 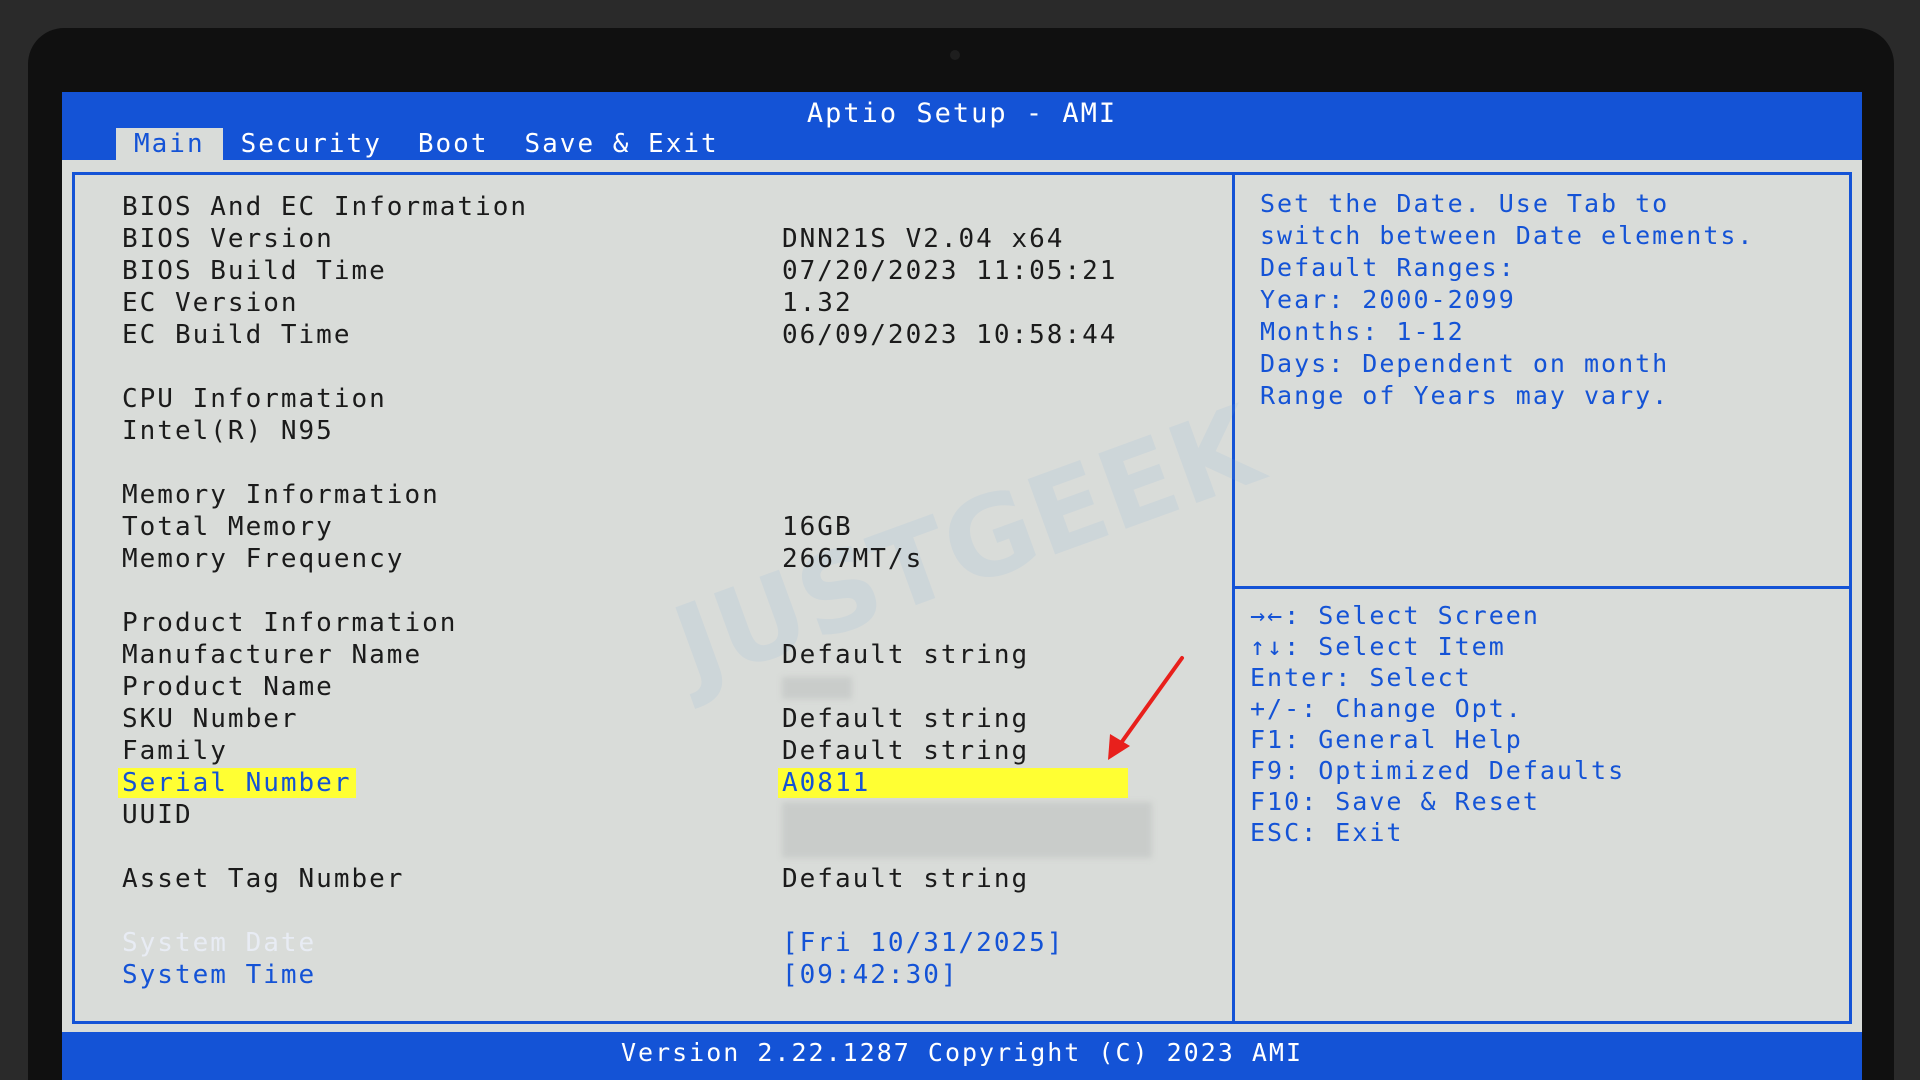 I want to click on total-memory-value: 16GB, so click(x=817, y=527).